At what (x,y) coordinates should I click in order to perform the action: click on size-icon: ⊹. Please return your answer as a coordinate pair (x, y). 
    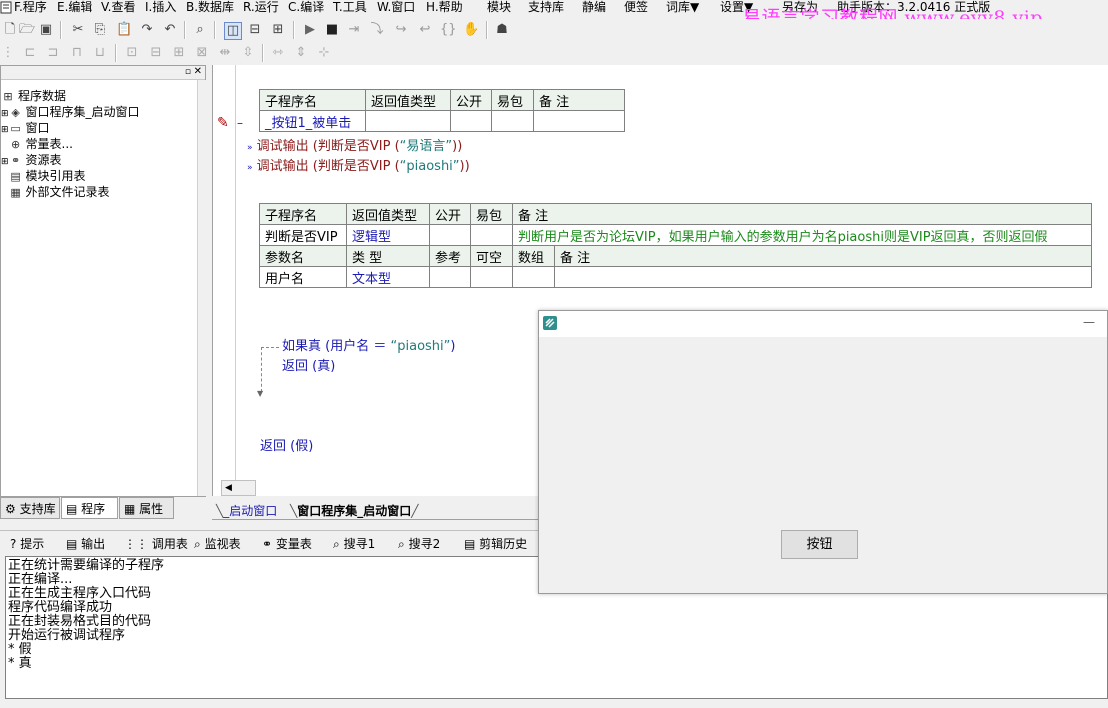
    Looking at the image, I should click on (324, 53).